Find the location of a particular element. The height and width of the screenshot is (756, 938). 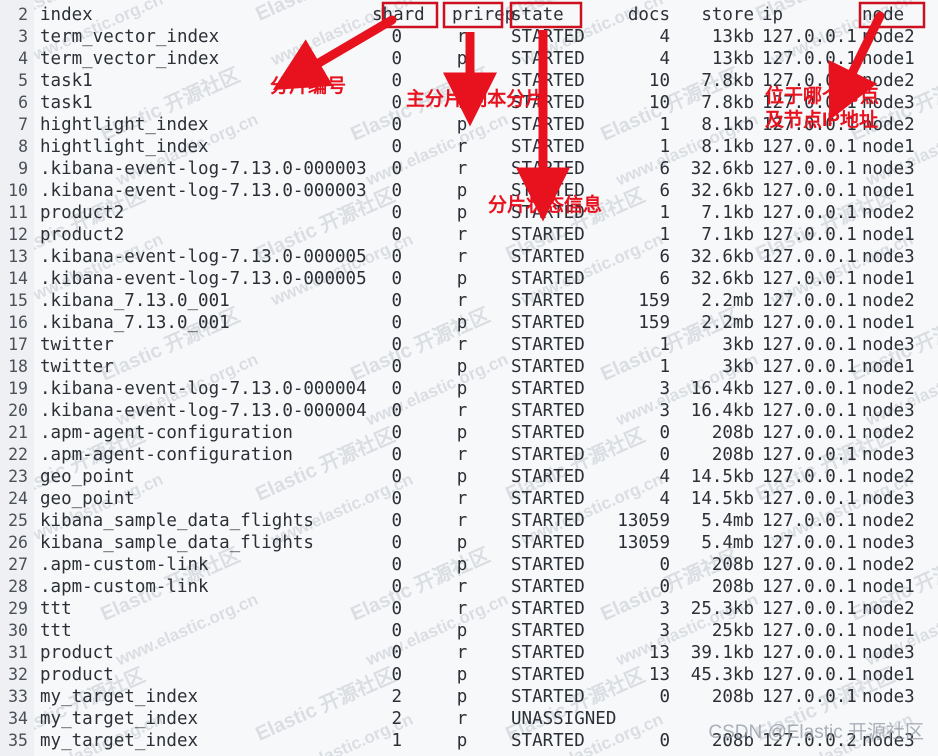

cell-store: 8.1kb is located at coordinates (727, 147).